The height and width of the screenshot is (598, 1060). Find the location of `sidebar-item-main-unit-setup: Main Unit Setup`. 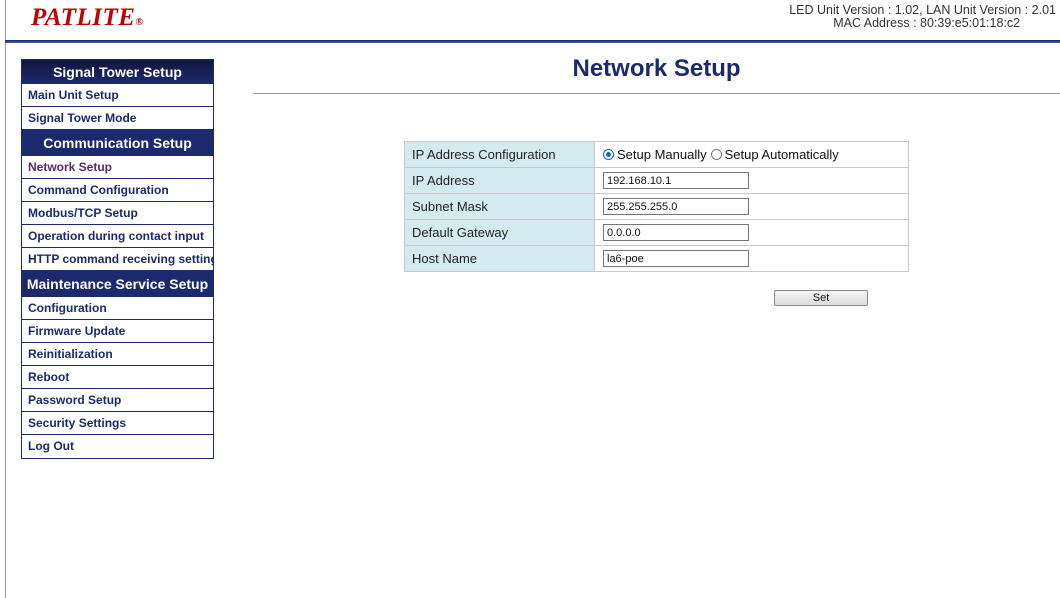

sidebar-item-main-unit-setup: Main Unit Setup is located at coordinates (117, 95).